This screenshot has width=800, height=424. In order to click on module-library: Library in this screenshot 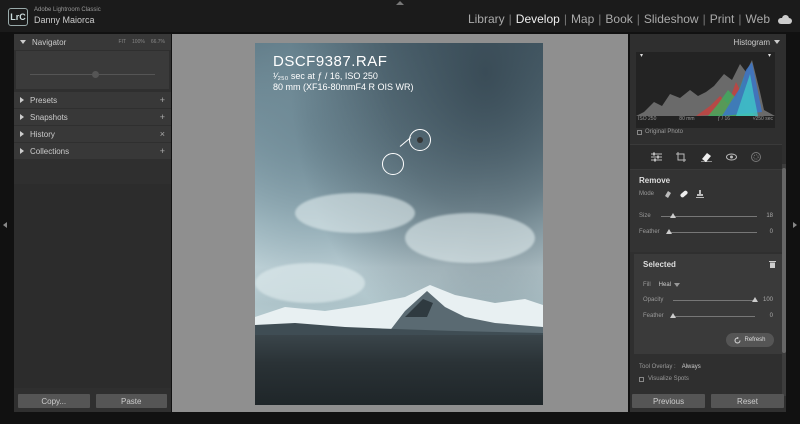, I will do `click(486, 19)`.